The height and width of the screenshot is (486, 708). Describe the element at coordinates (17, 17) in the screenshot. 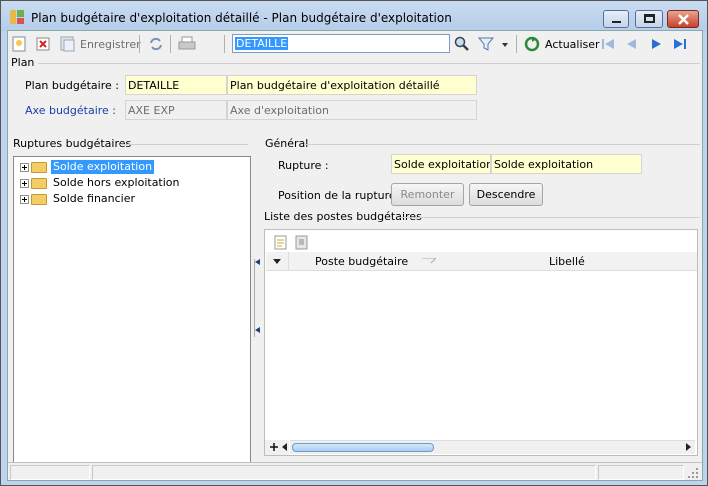

I see `app-icon` at that location.